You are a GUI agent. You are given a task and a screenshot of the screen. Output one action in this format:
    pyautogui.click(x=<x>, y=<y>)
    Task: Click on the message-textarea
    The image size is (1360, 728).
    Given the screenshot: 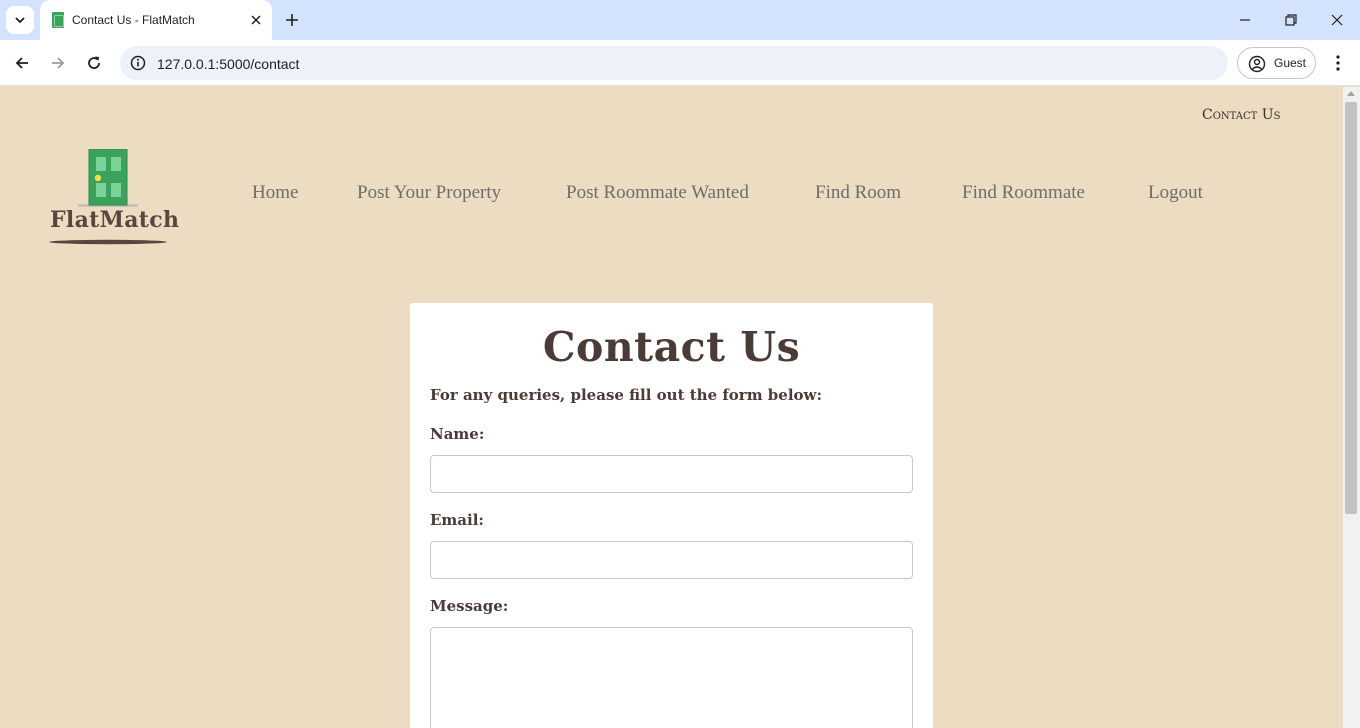 What is the action you would take?
    pyautogui.click(x=671, y=677)
    